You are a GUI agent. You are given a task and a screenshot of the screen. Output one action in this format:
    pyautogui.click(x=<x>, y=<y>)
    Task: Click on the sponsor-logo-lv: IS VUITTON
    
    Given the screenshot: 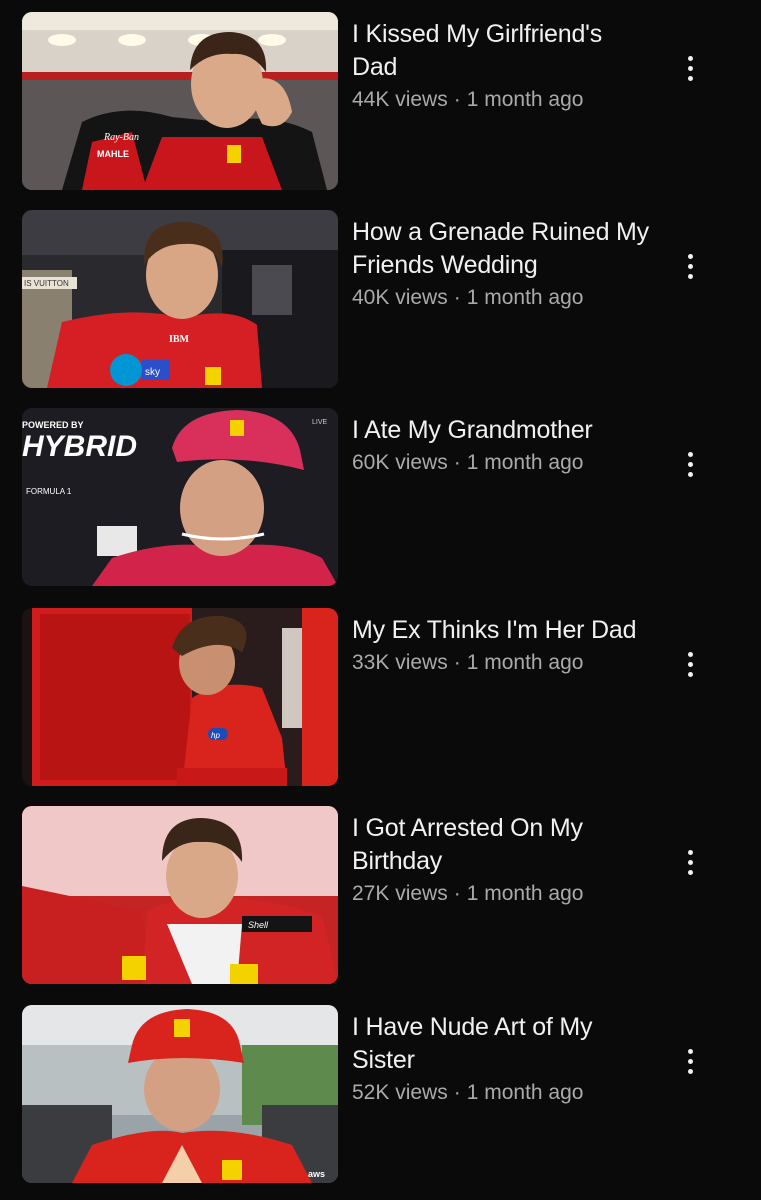 What is the action you would take?
    pyautogui.click(x=46, y=283)
    